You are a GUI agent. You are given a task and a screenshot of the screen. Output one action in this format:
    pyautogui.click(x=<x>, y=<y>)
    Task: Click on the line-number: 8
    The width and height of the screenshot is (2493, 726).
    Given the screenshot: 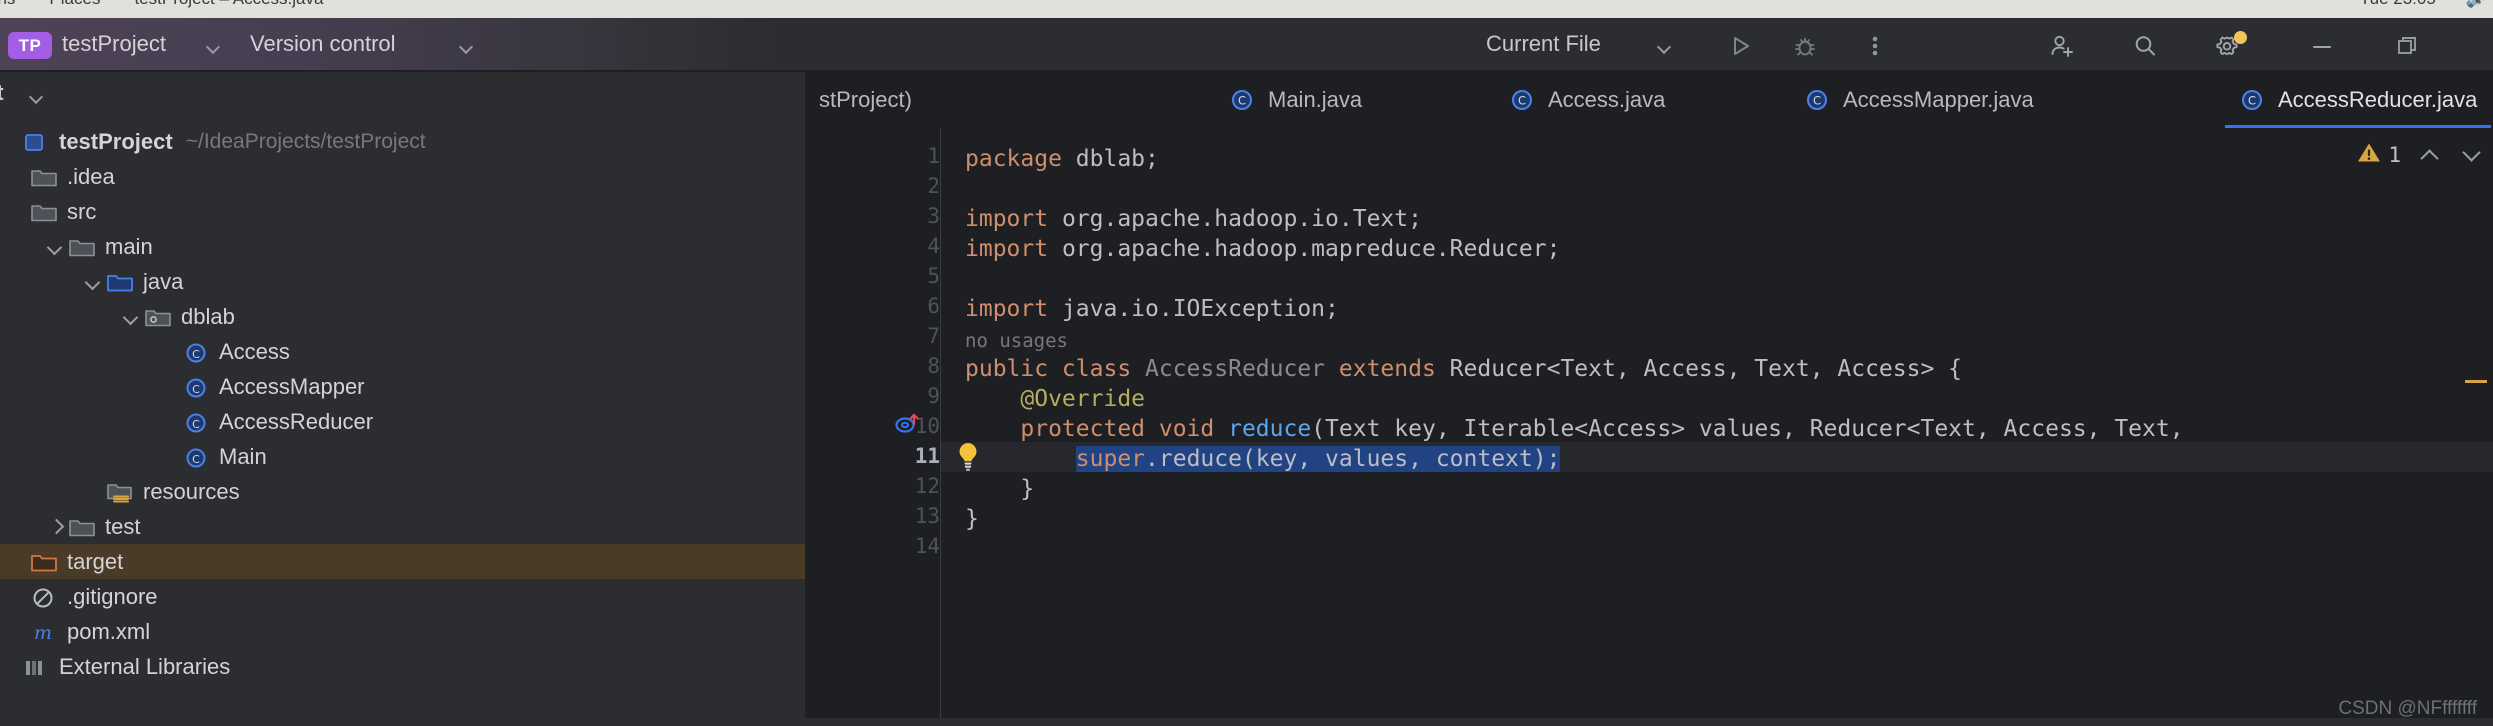 What is the action you would take?
    pyautogui.click(x=882, y=366)
    